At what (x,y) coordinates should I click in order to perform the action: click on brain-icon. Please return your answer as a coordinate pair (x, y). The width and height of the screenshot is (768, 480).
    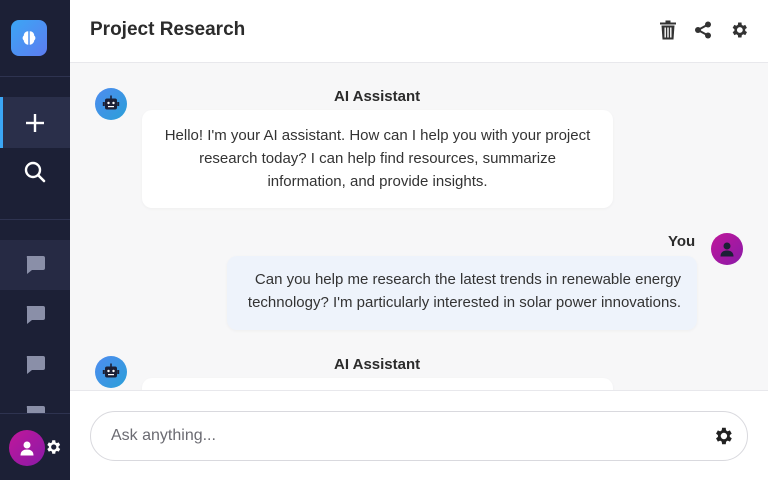
    Looking at the image, I should click on (29, 38).